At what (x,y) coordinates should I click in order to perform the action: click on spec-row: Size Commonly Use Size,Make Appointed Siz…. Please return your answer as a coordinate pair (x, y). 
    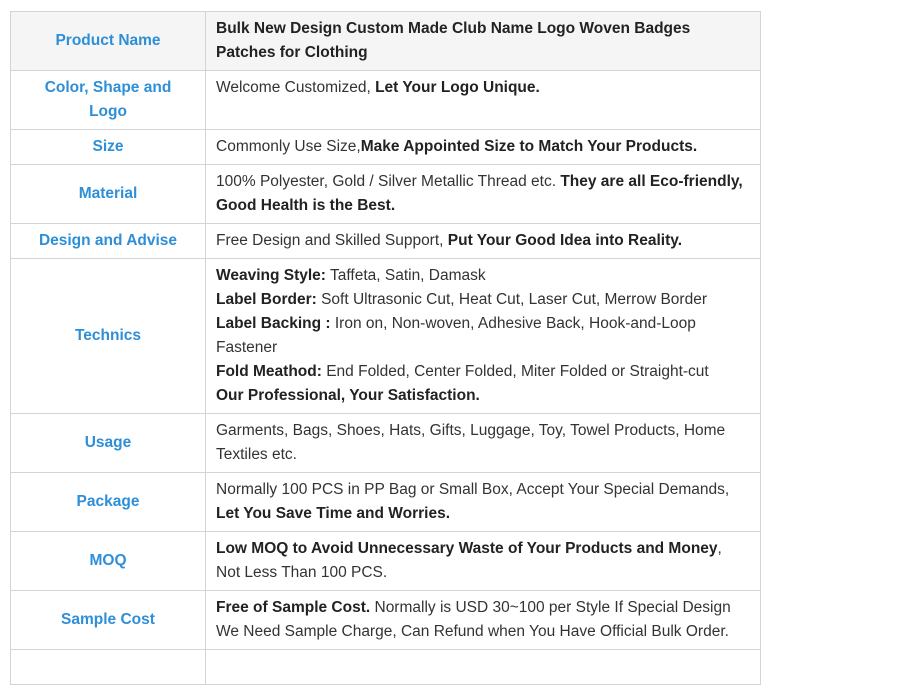
    Looking at the image, I should click on (385, 147).